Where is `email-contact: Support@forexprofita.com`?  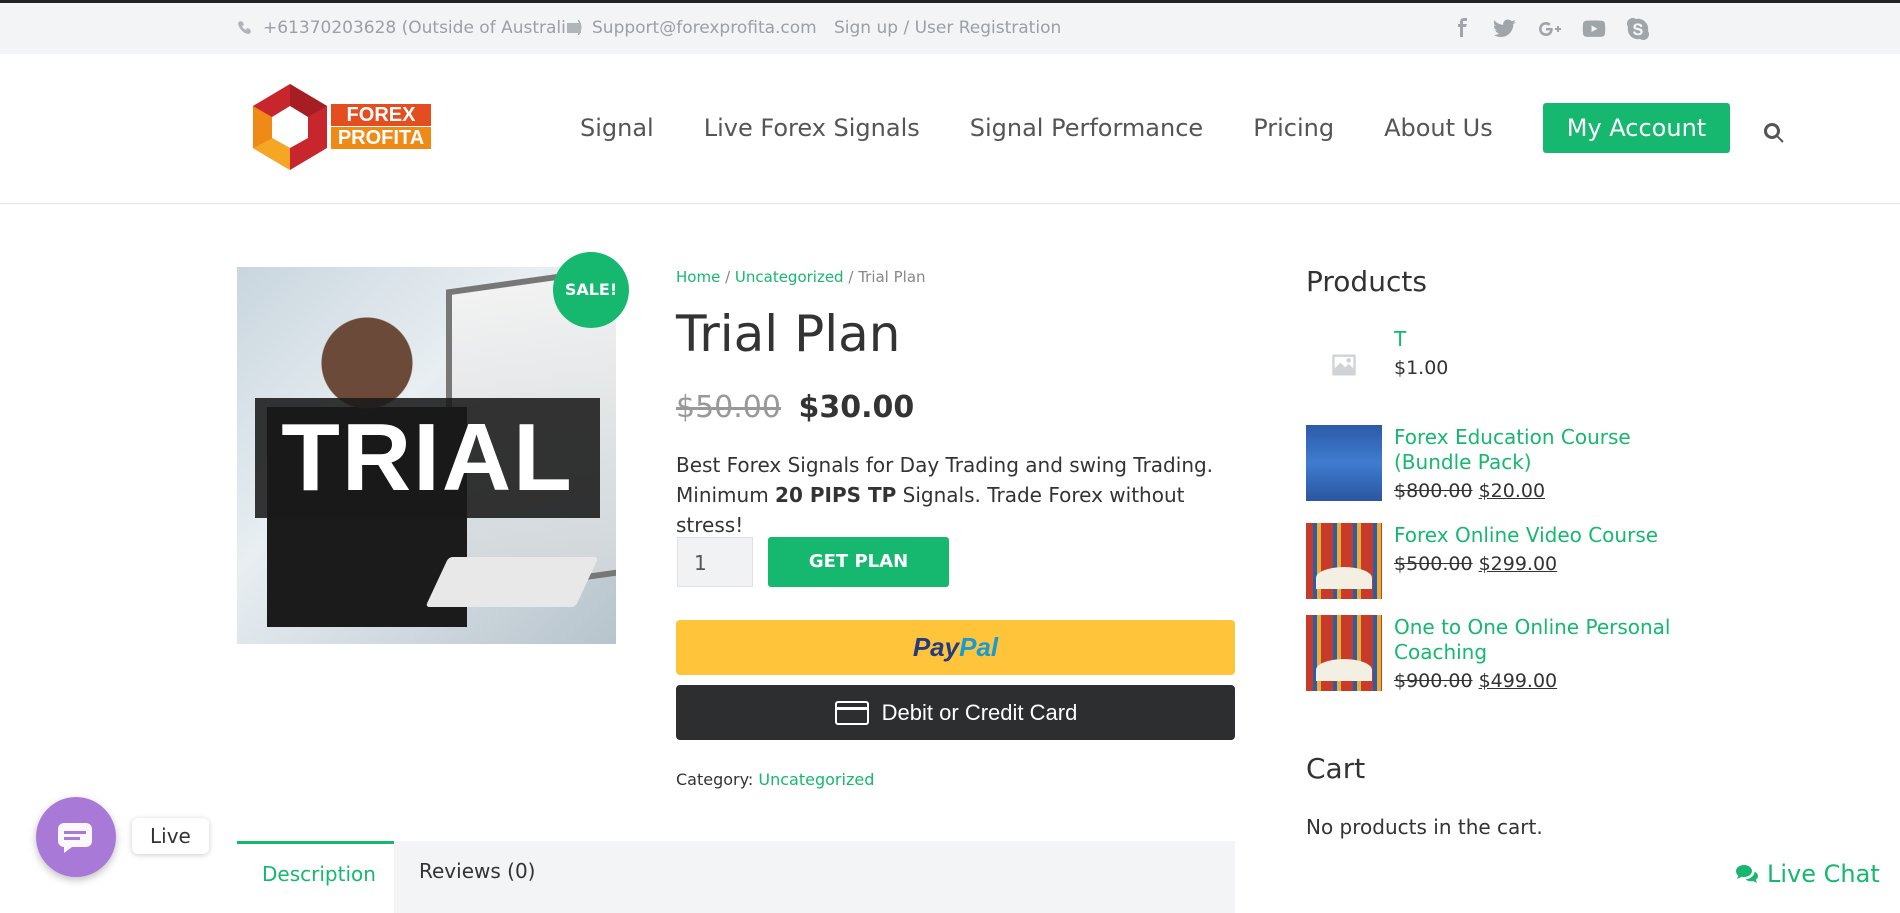 email-contact: Support@forexprofita.com is located at coordinates (691, 28).